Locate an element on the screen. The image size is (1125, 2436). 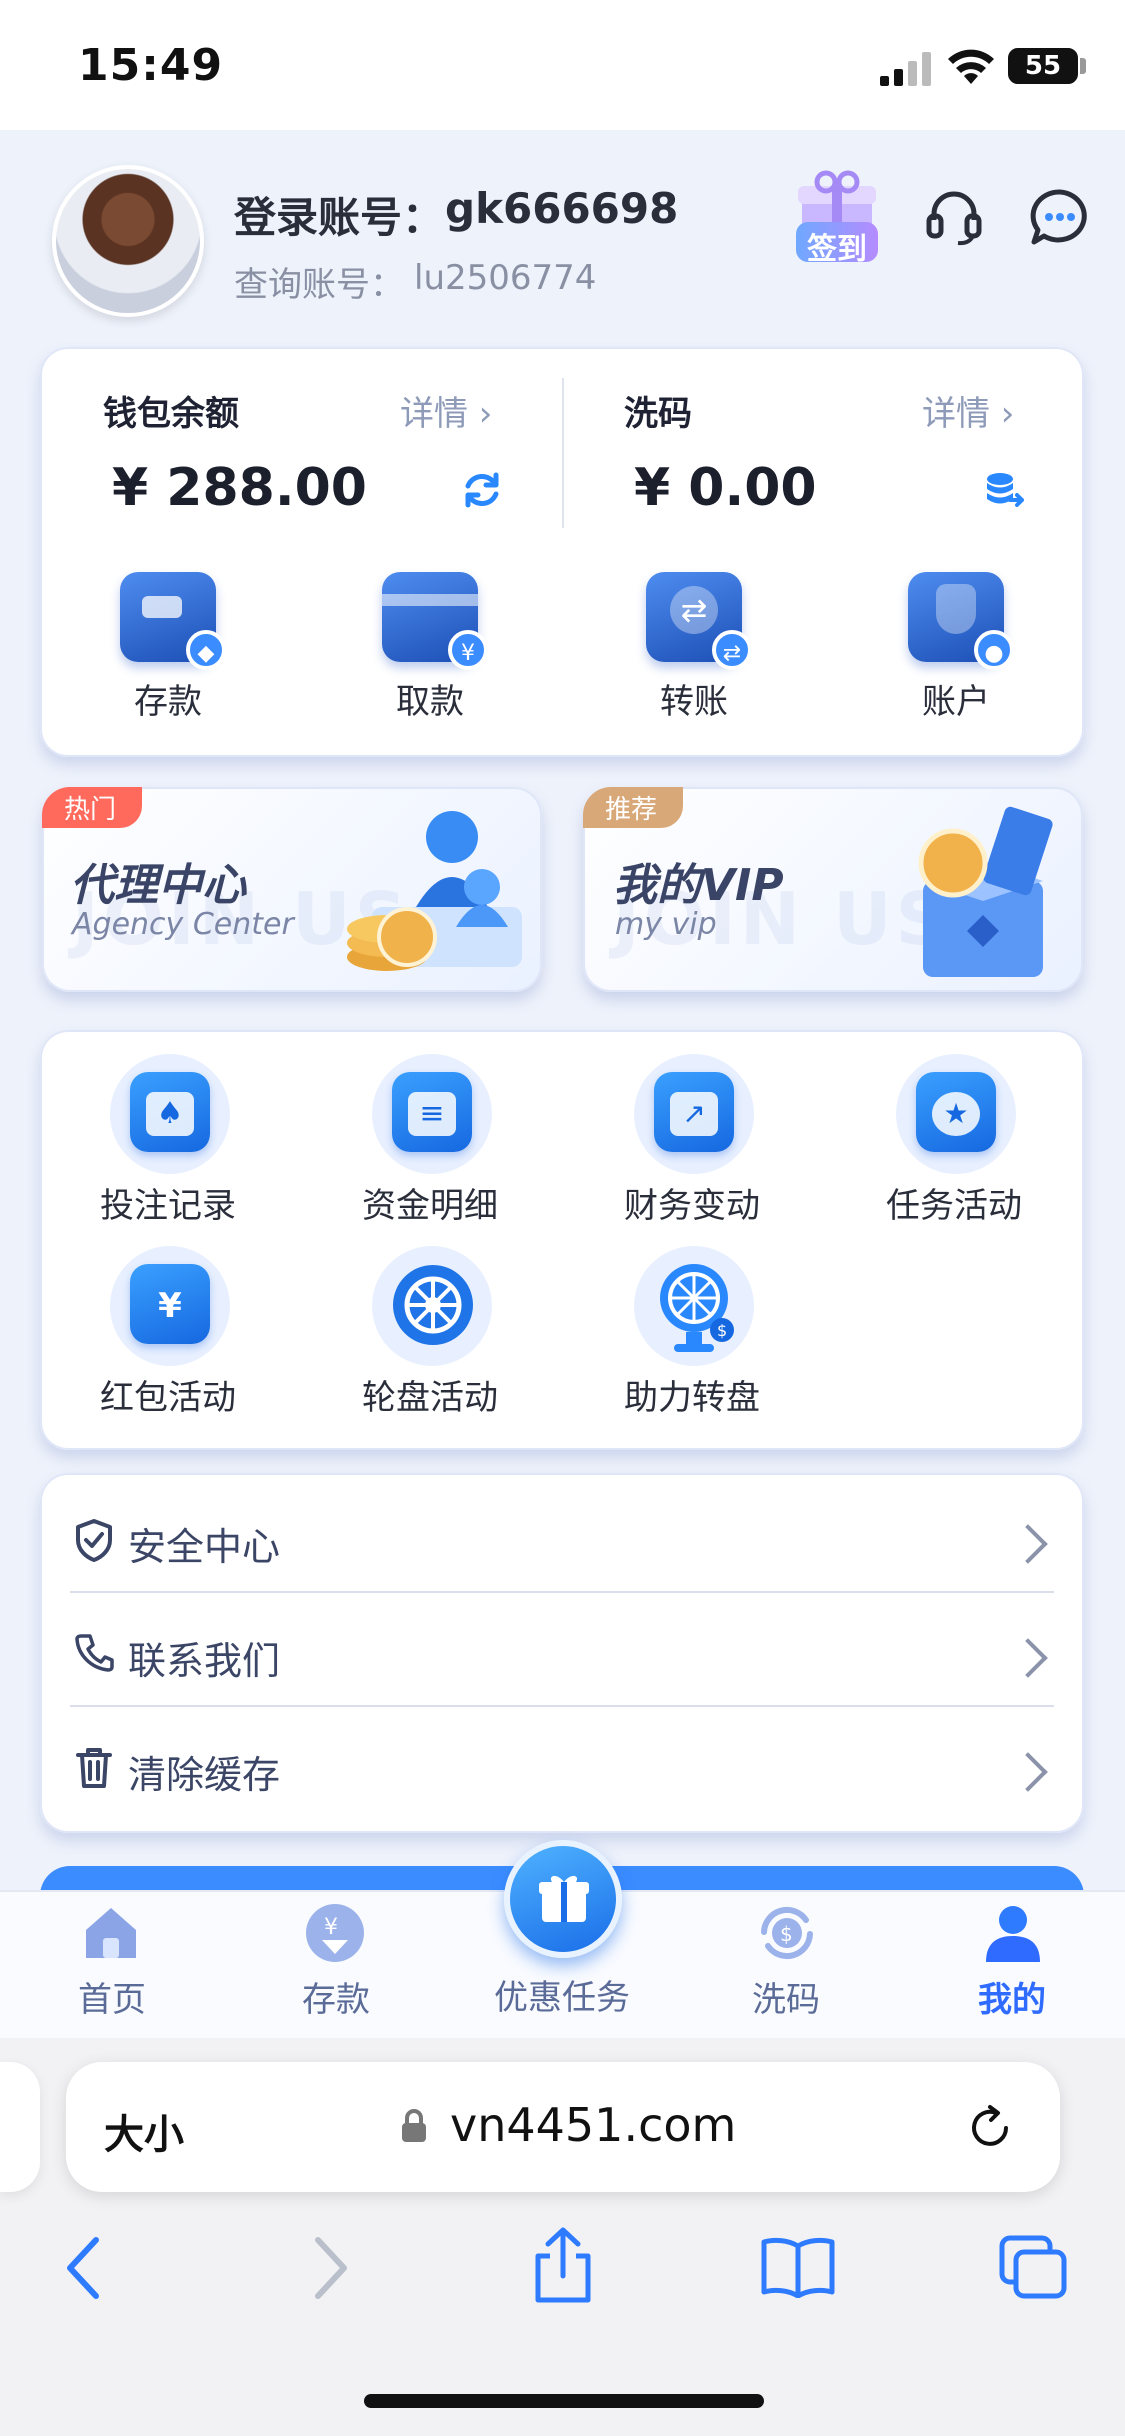
menu-item-security-label: 安全中心 is located at coordinates (204, 1547).